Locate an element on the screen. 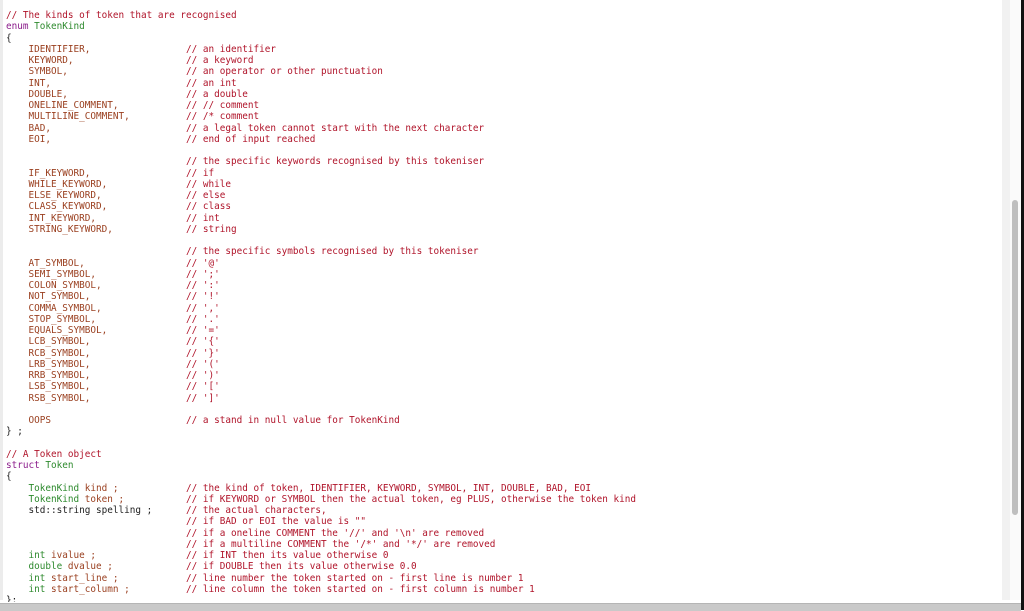 The width and height of the screenshot is (1024, 611). vertical-scrollbar-thumb is located at coordinates (1015, 357).